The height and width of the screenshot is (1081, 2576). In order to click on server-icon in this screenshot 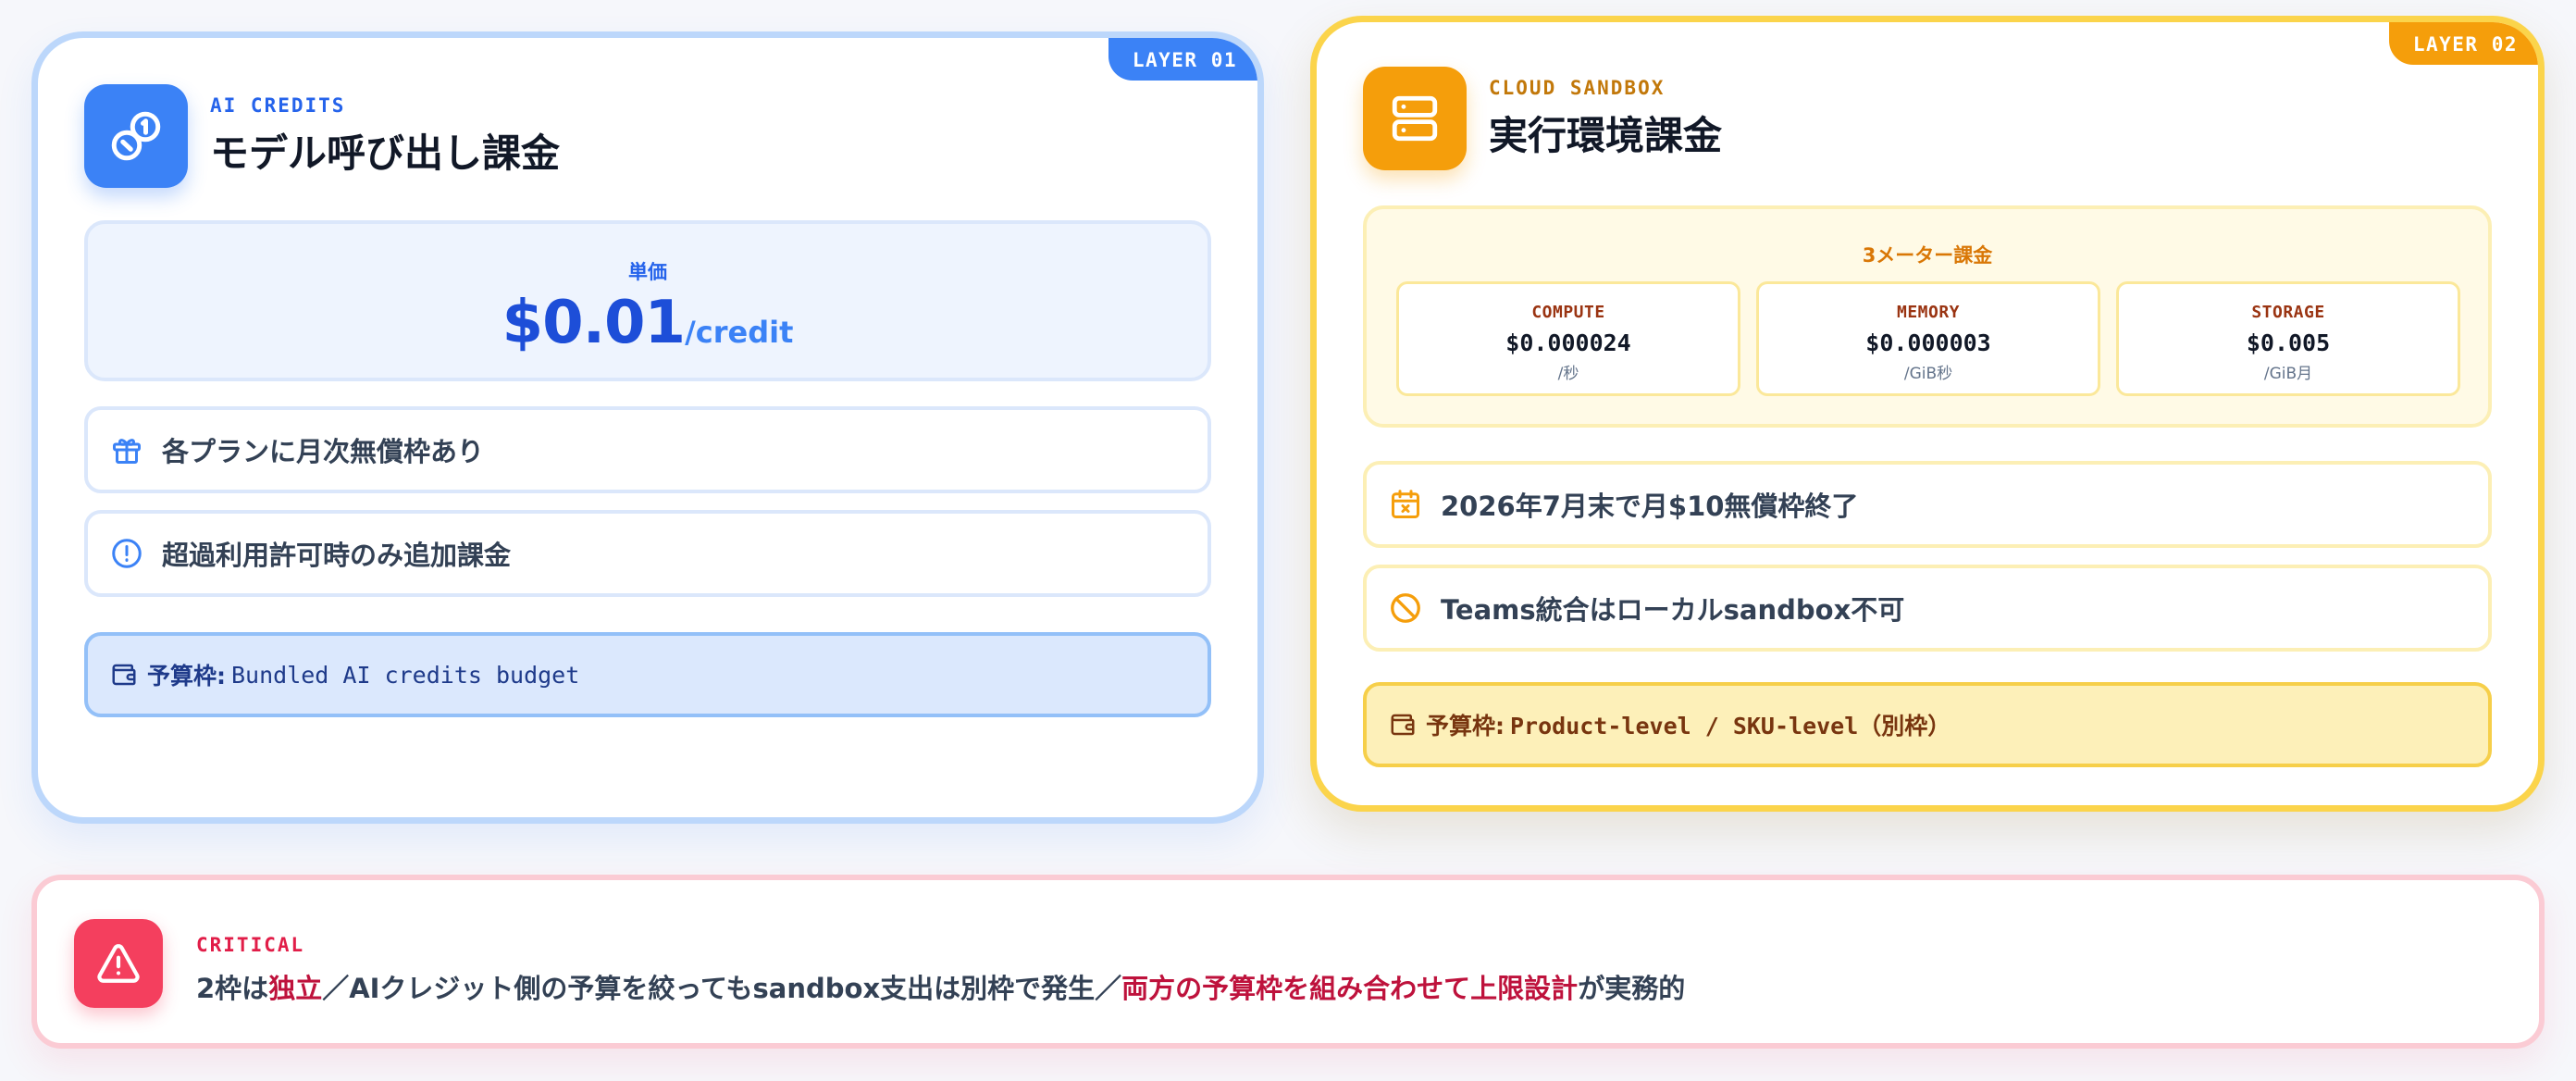, I will do `click(1415, 118)`.